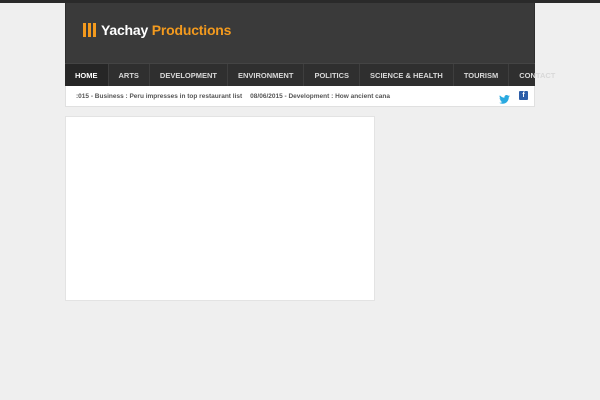 The width and height of the screenshot is (600, 400). I want to click on nav-item-arts: Arts, so click(129, 75).